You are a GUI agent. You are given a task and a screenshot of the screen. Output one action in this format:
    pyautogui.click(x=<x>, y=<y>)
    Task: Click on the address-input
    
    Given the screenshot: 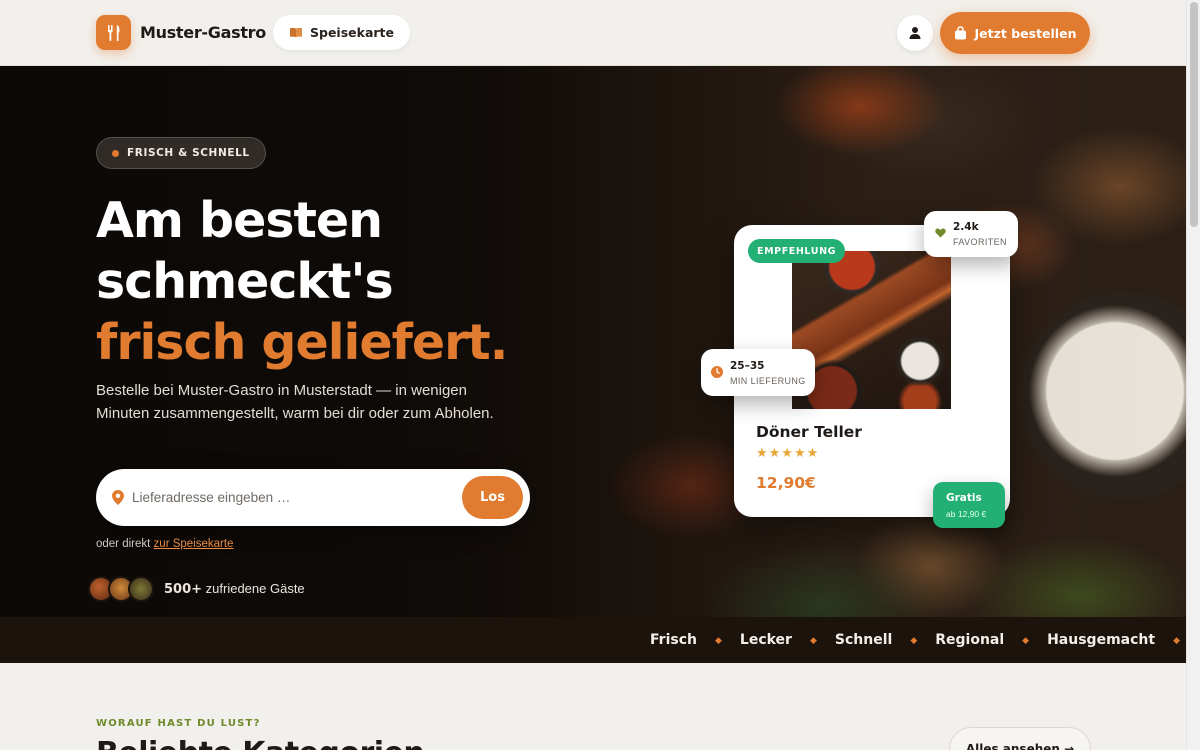 What is the action you would take?
    pyautogui.click(x=292, y=497)
    